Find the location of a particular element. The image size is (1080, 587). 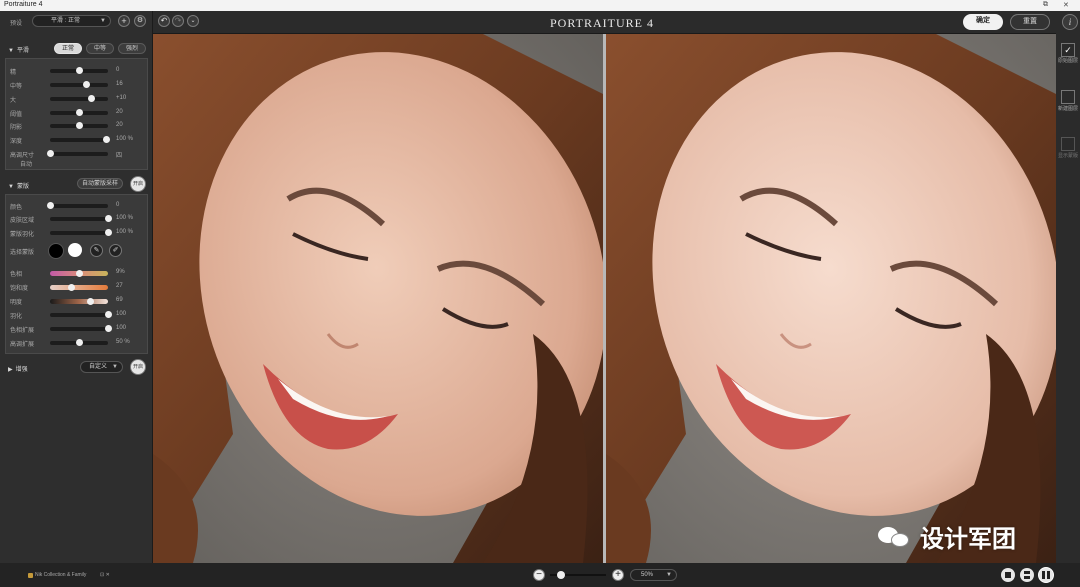

redo-icon: ↷ is located at coordinates (178, 21).